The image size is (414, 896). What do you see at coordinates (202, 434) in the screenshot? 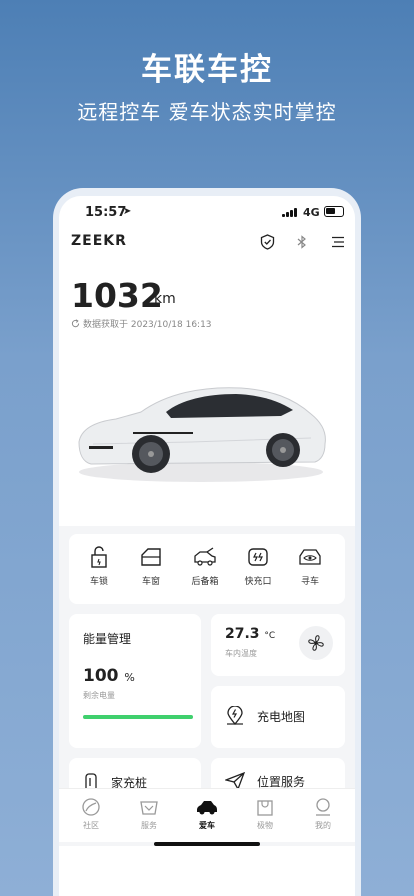
I see `car-image` at bounding box center [202, 434].